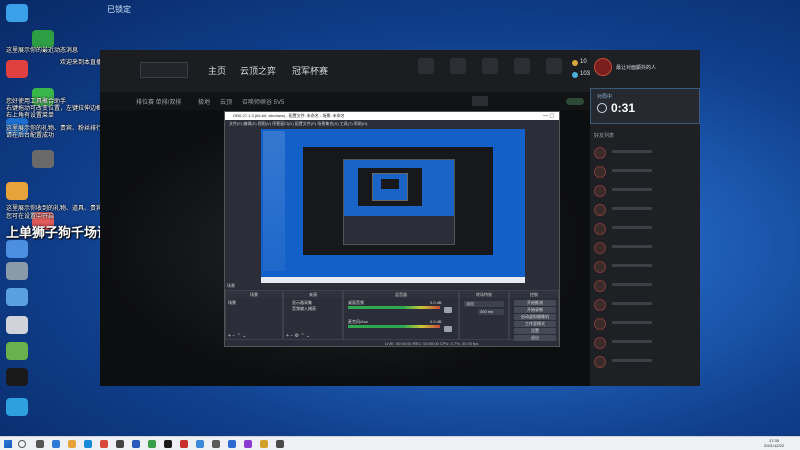 This screenshot has width=800, height=450. Describe the element at coordinates (232, 303) in the screenshot. I see `scene-item: 场景` at that location.